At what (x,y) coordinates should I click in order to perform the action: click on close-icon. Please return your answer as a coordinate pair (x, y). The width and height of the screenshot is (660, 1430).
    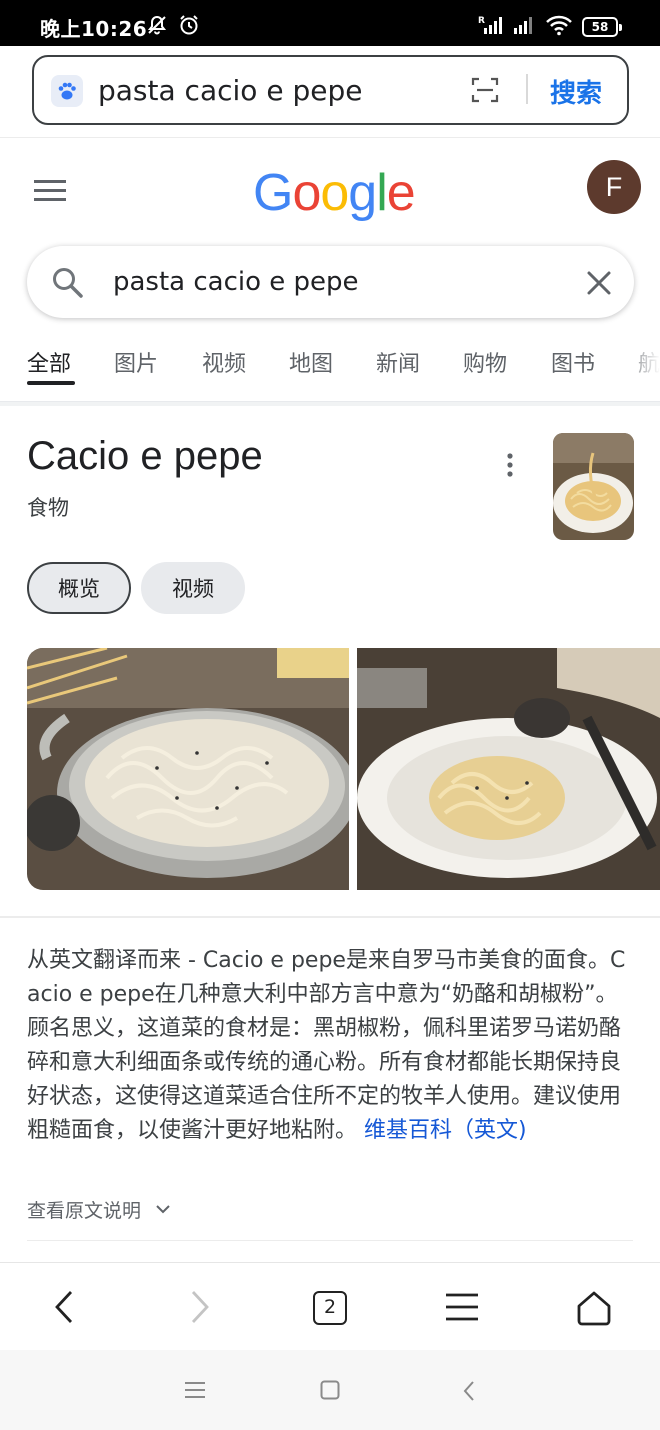
    Looking at the image, I should click on (599, 283).